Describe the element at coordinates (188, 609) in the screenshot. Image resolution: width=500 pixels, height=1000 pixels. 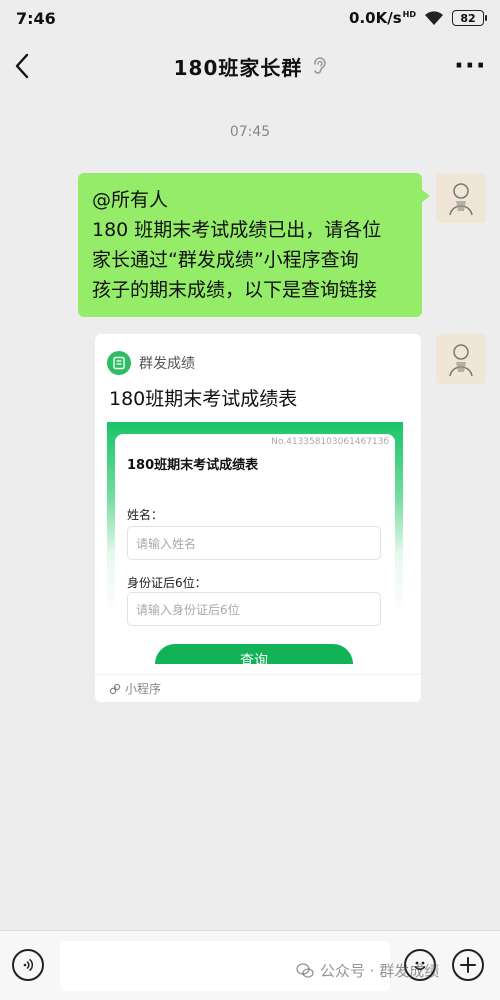
I see `id-placeholder: 请输入身份证后6位` at that location.